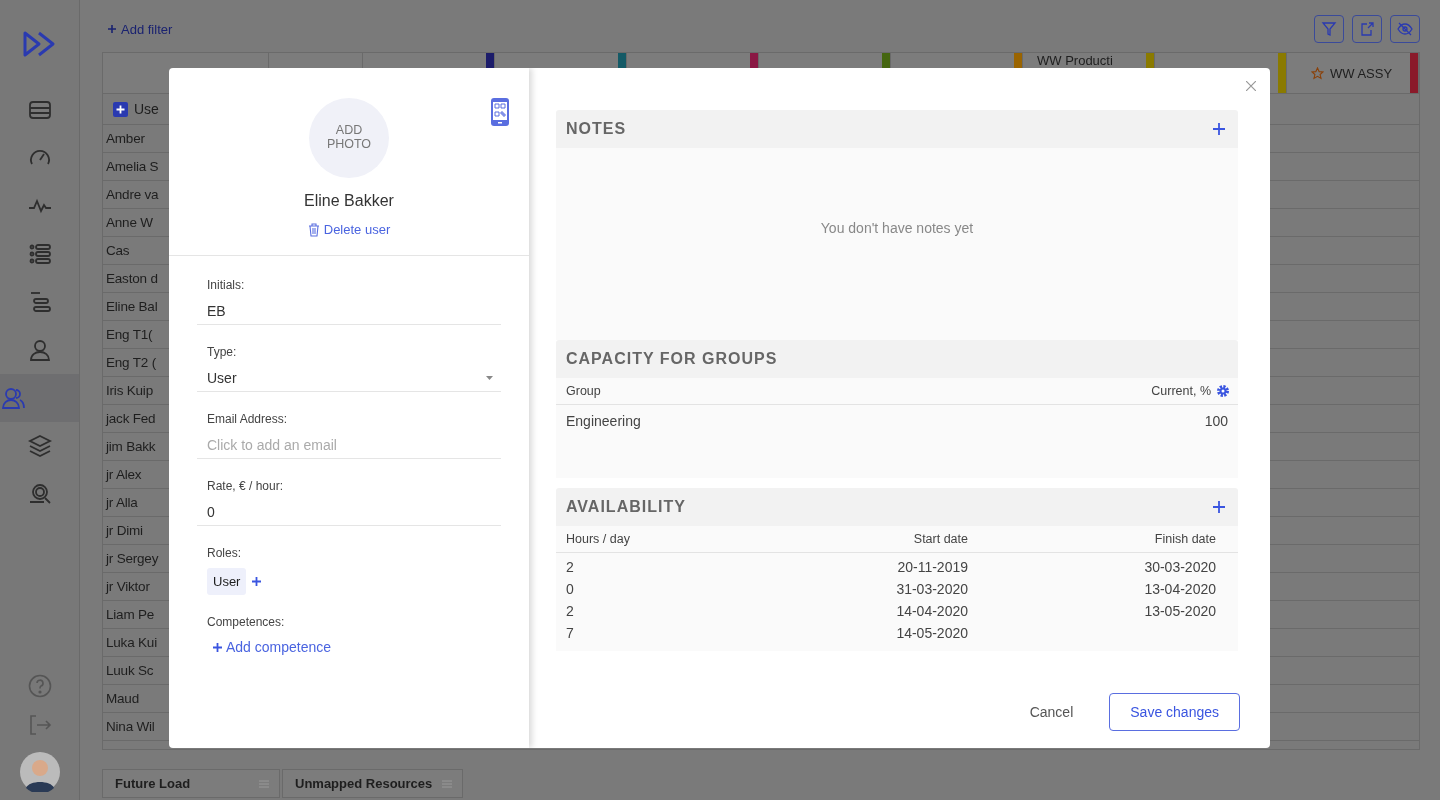 The image size is (1440, 800). What do you see at coordinates (1251, 86) in the screenshot?
I see `close-icon` at bounding box center [1251, 86].